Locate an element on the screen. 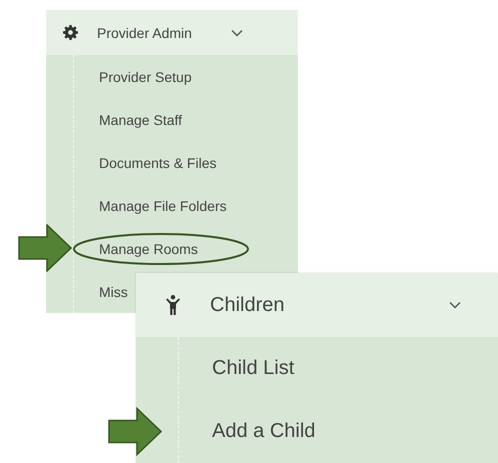  child-icon is located at coordinates (173, 305).